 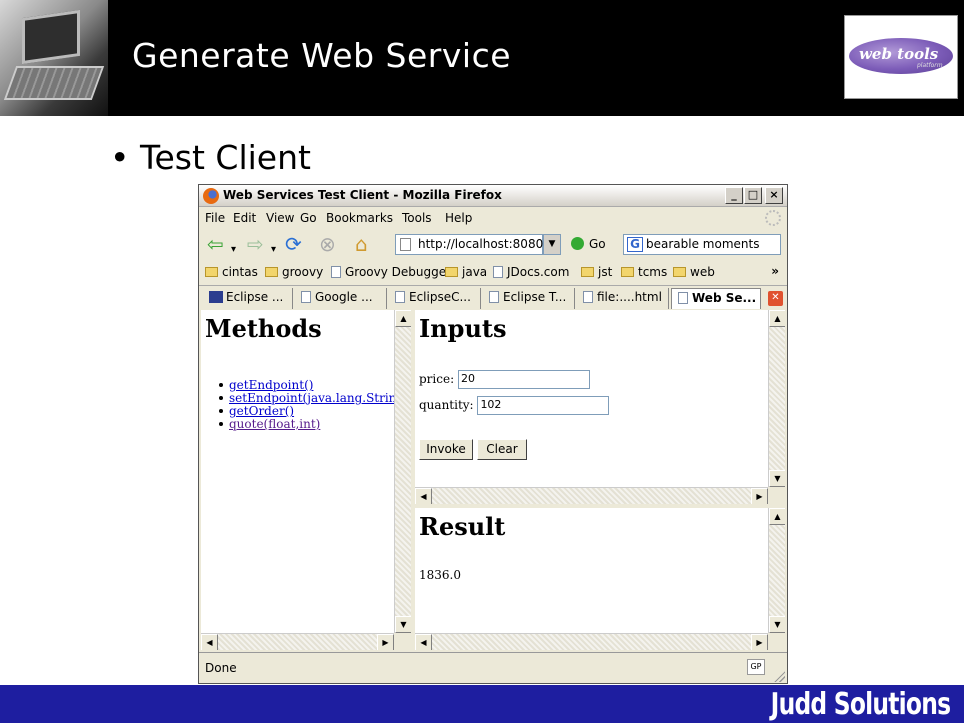 I want to click on menu-help: Help, so click(x=458, y=218).